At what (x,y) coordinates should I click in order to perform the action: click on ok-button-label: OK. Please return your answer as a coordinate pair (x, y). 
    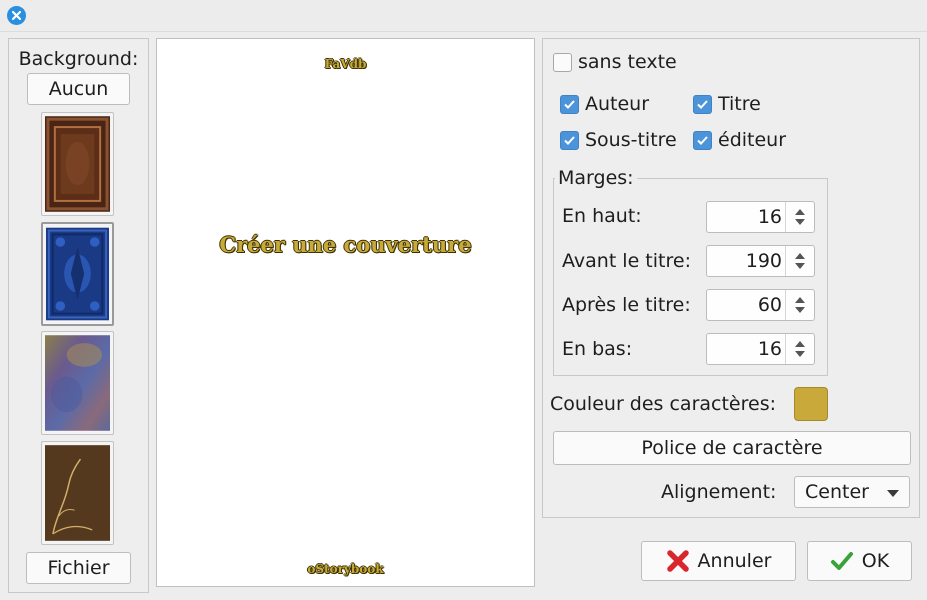
    Looking at the image, I should click on (875, 561).